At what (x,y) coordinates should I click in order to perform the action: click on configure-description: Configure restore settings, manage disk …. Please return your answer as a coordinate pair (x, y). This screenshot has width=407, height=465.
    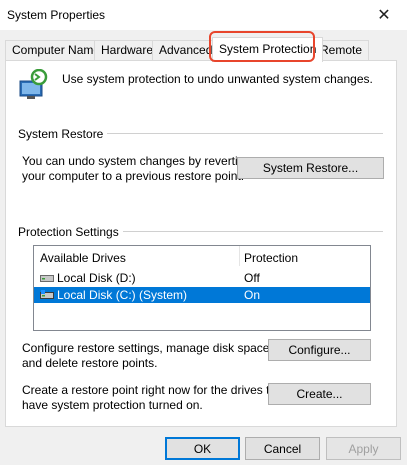
    Looking at the image, I should click on (147, 356).